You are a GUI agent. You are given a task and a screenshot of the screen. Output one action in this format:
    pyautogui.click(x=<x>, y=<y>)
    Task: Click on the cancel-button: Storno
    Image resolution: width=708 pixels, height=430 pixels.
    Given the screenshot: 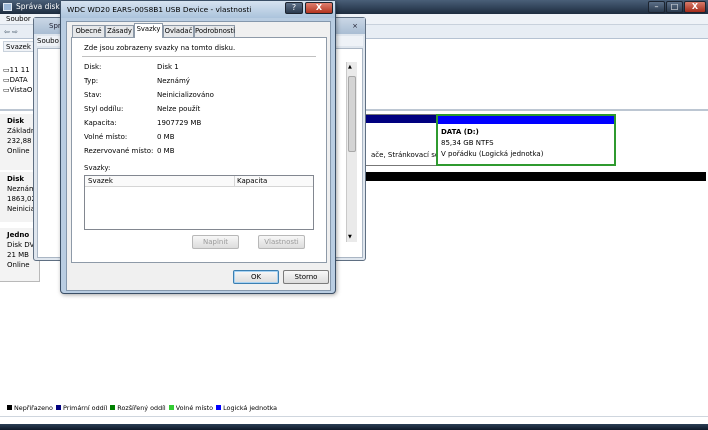 What is the action you would take?
    pyautogui.click(x=306, y=277)
    